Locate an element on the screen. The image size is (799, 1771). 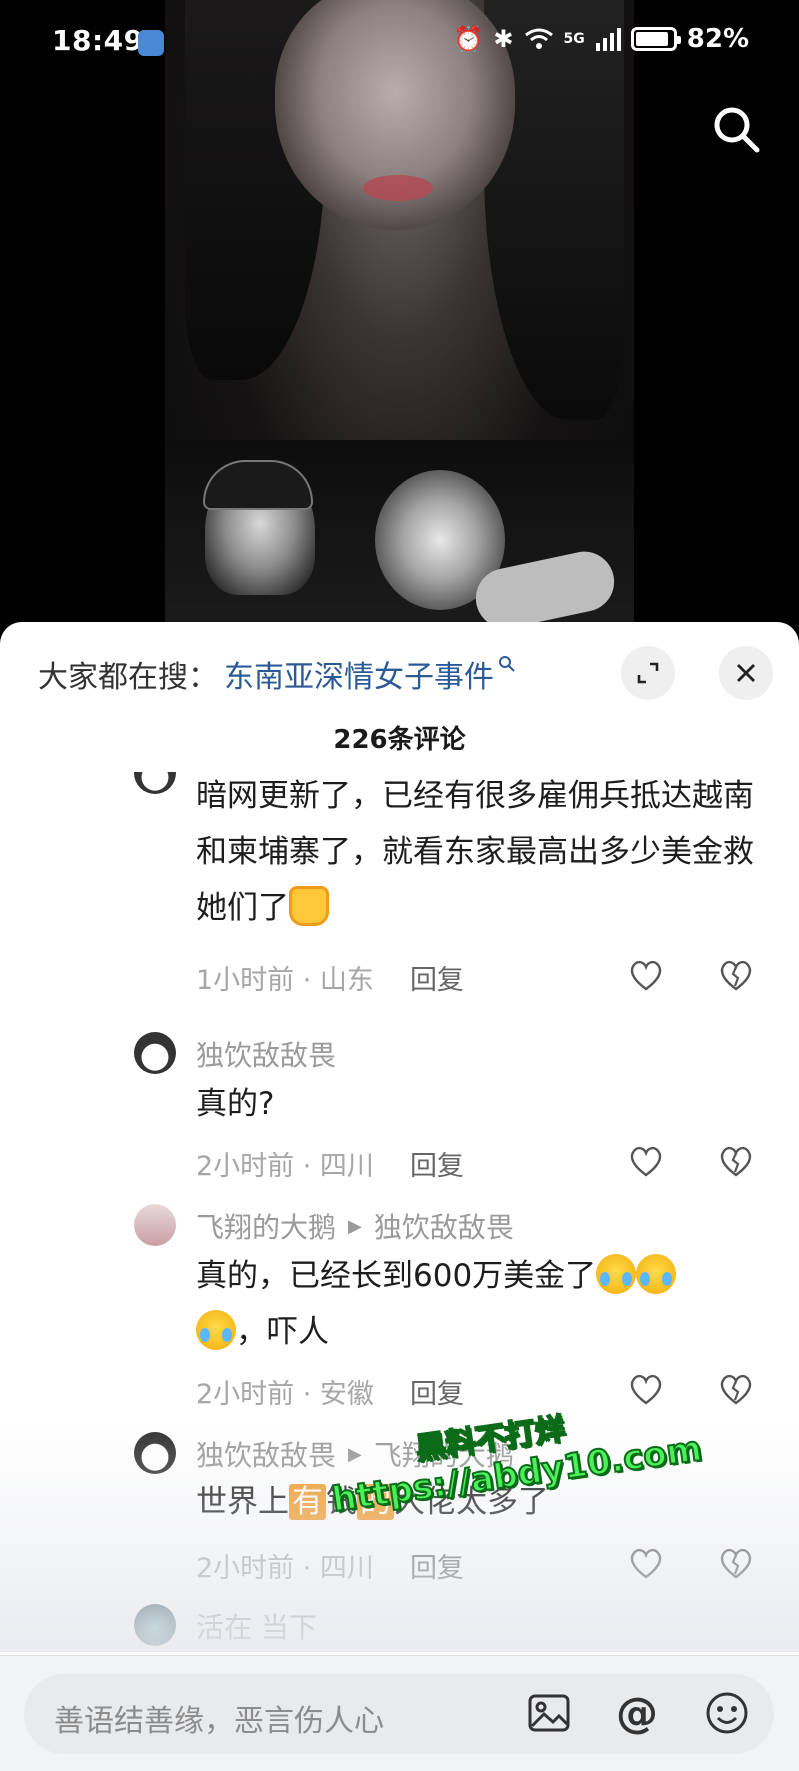
expand-button is located at coordinates (648, 673).